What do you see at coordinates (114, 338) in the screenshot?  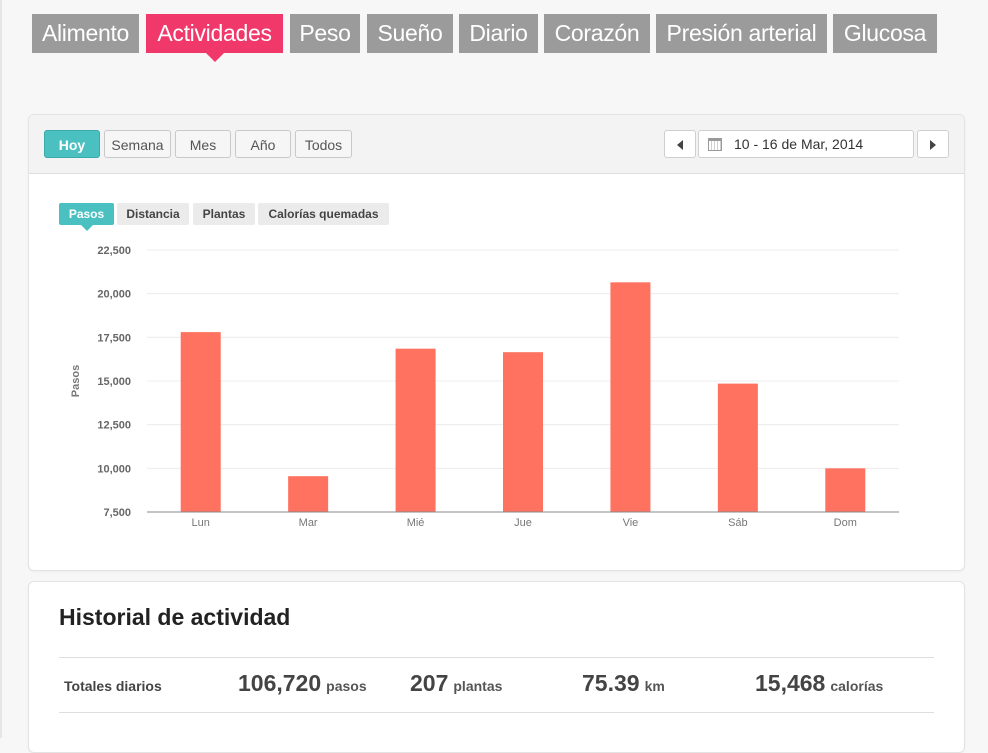 I see `y-tick-label: 17,500` at bounding box center [114, 338].